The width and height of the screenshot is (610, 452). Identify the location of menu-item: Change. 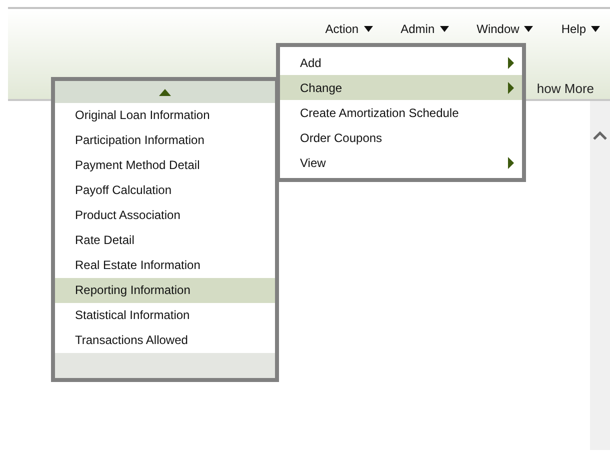
(401, 87).